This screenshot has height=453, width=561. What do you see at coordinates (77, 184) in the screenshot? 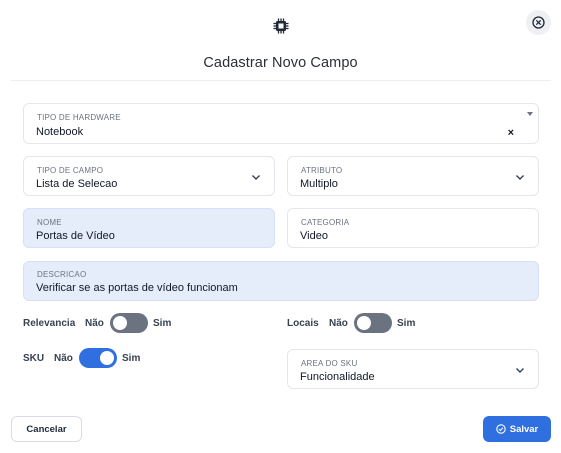
I see `field-type-value: Lista de Selecao` at bounding box center [77, 184].